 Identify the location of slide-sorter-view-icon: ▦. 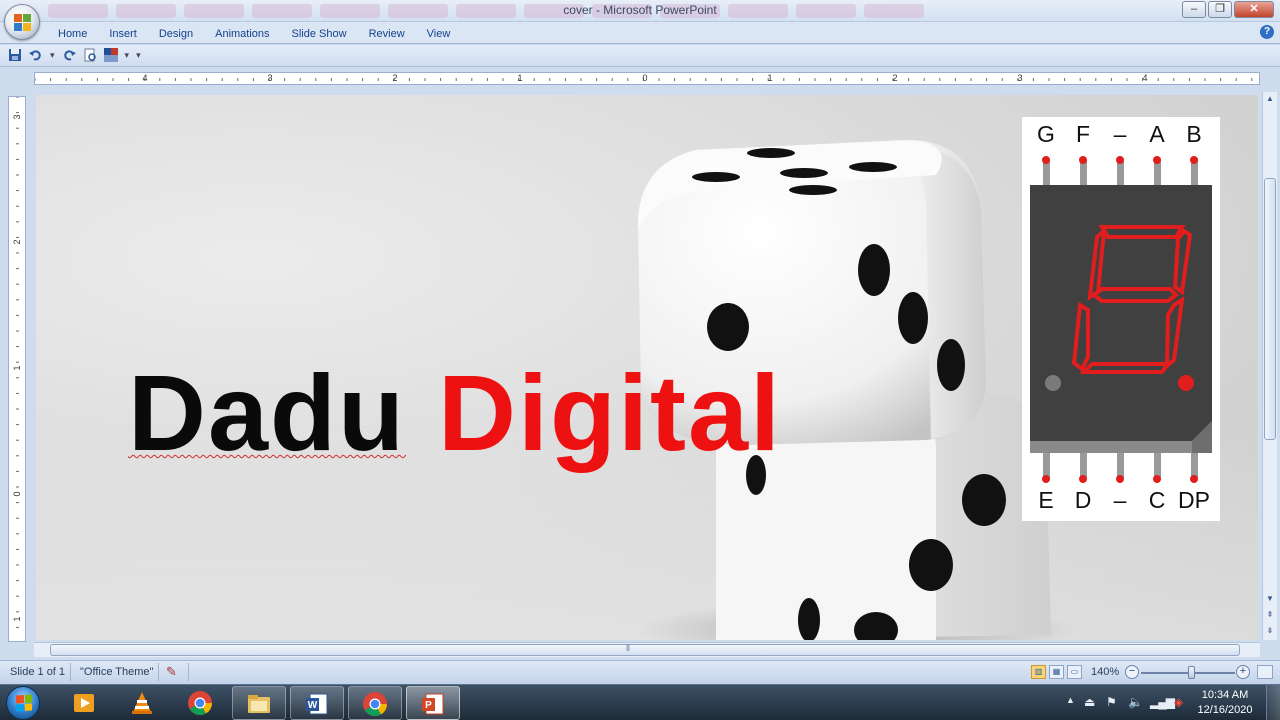
(1056, 672).